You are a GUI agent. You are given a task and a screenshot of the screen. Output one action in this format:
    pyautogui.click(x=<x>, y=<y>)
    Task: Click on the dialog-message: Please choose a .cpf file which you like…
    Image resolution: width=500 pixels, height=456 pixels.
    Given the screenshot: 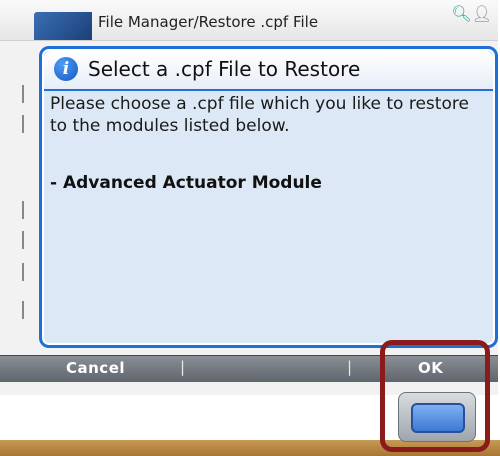 What is the action you would take?
    pyautogui.click(x=259, y=115)
    